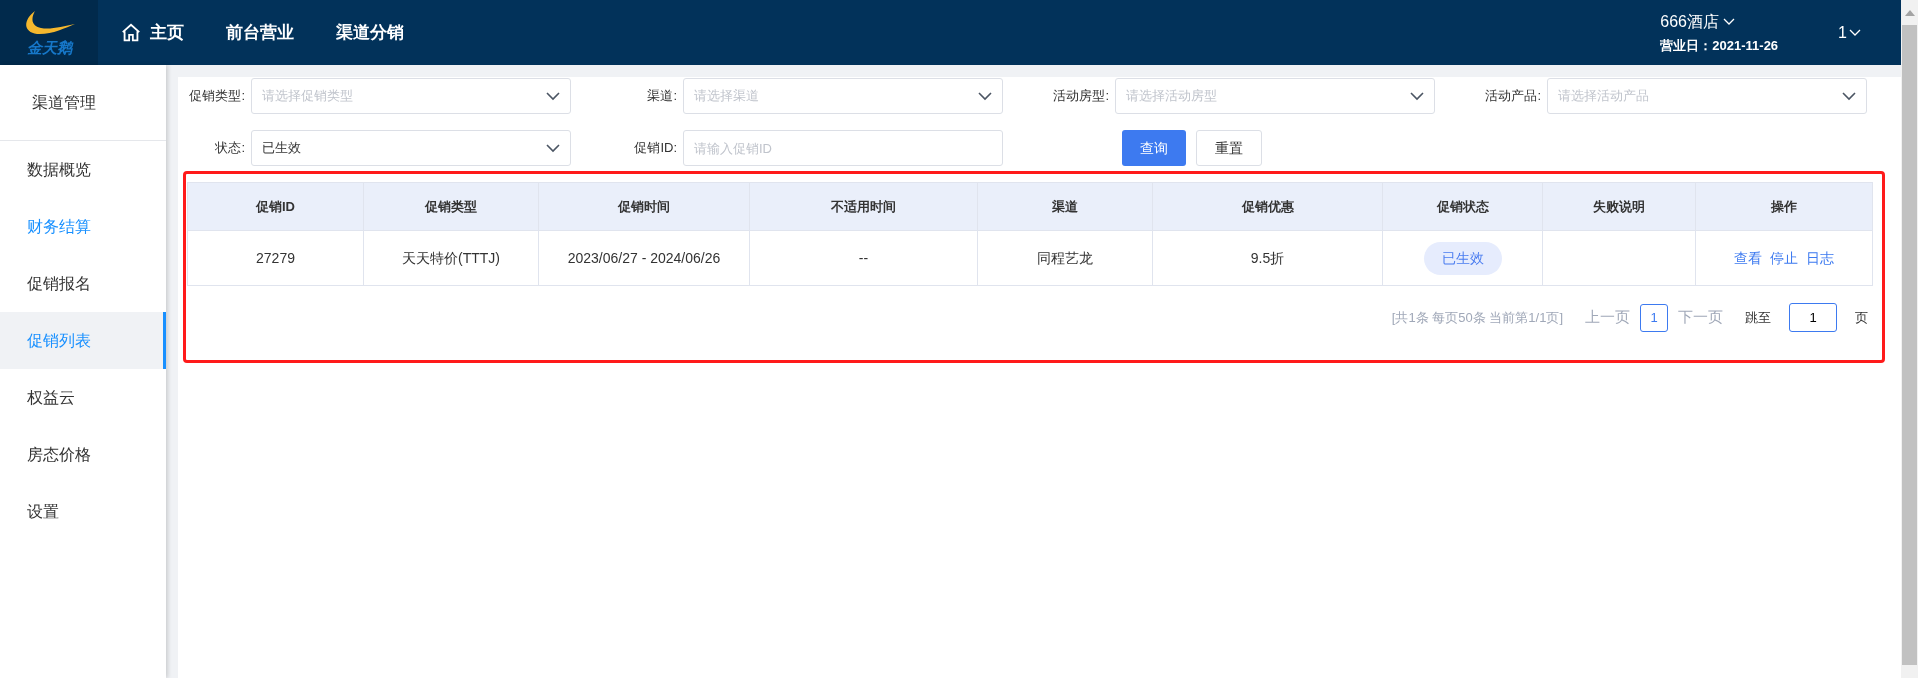 This screenshot has height=678, width=1918. What do you see at coordinates (1154, 148) in the screenshot?
I see `query-button: 查询` at bounding box center [1154, 148].